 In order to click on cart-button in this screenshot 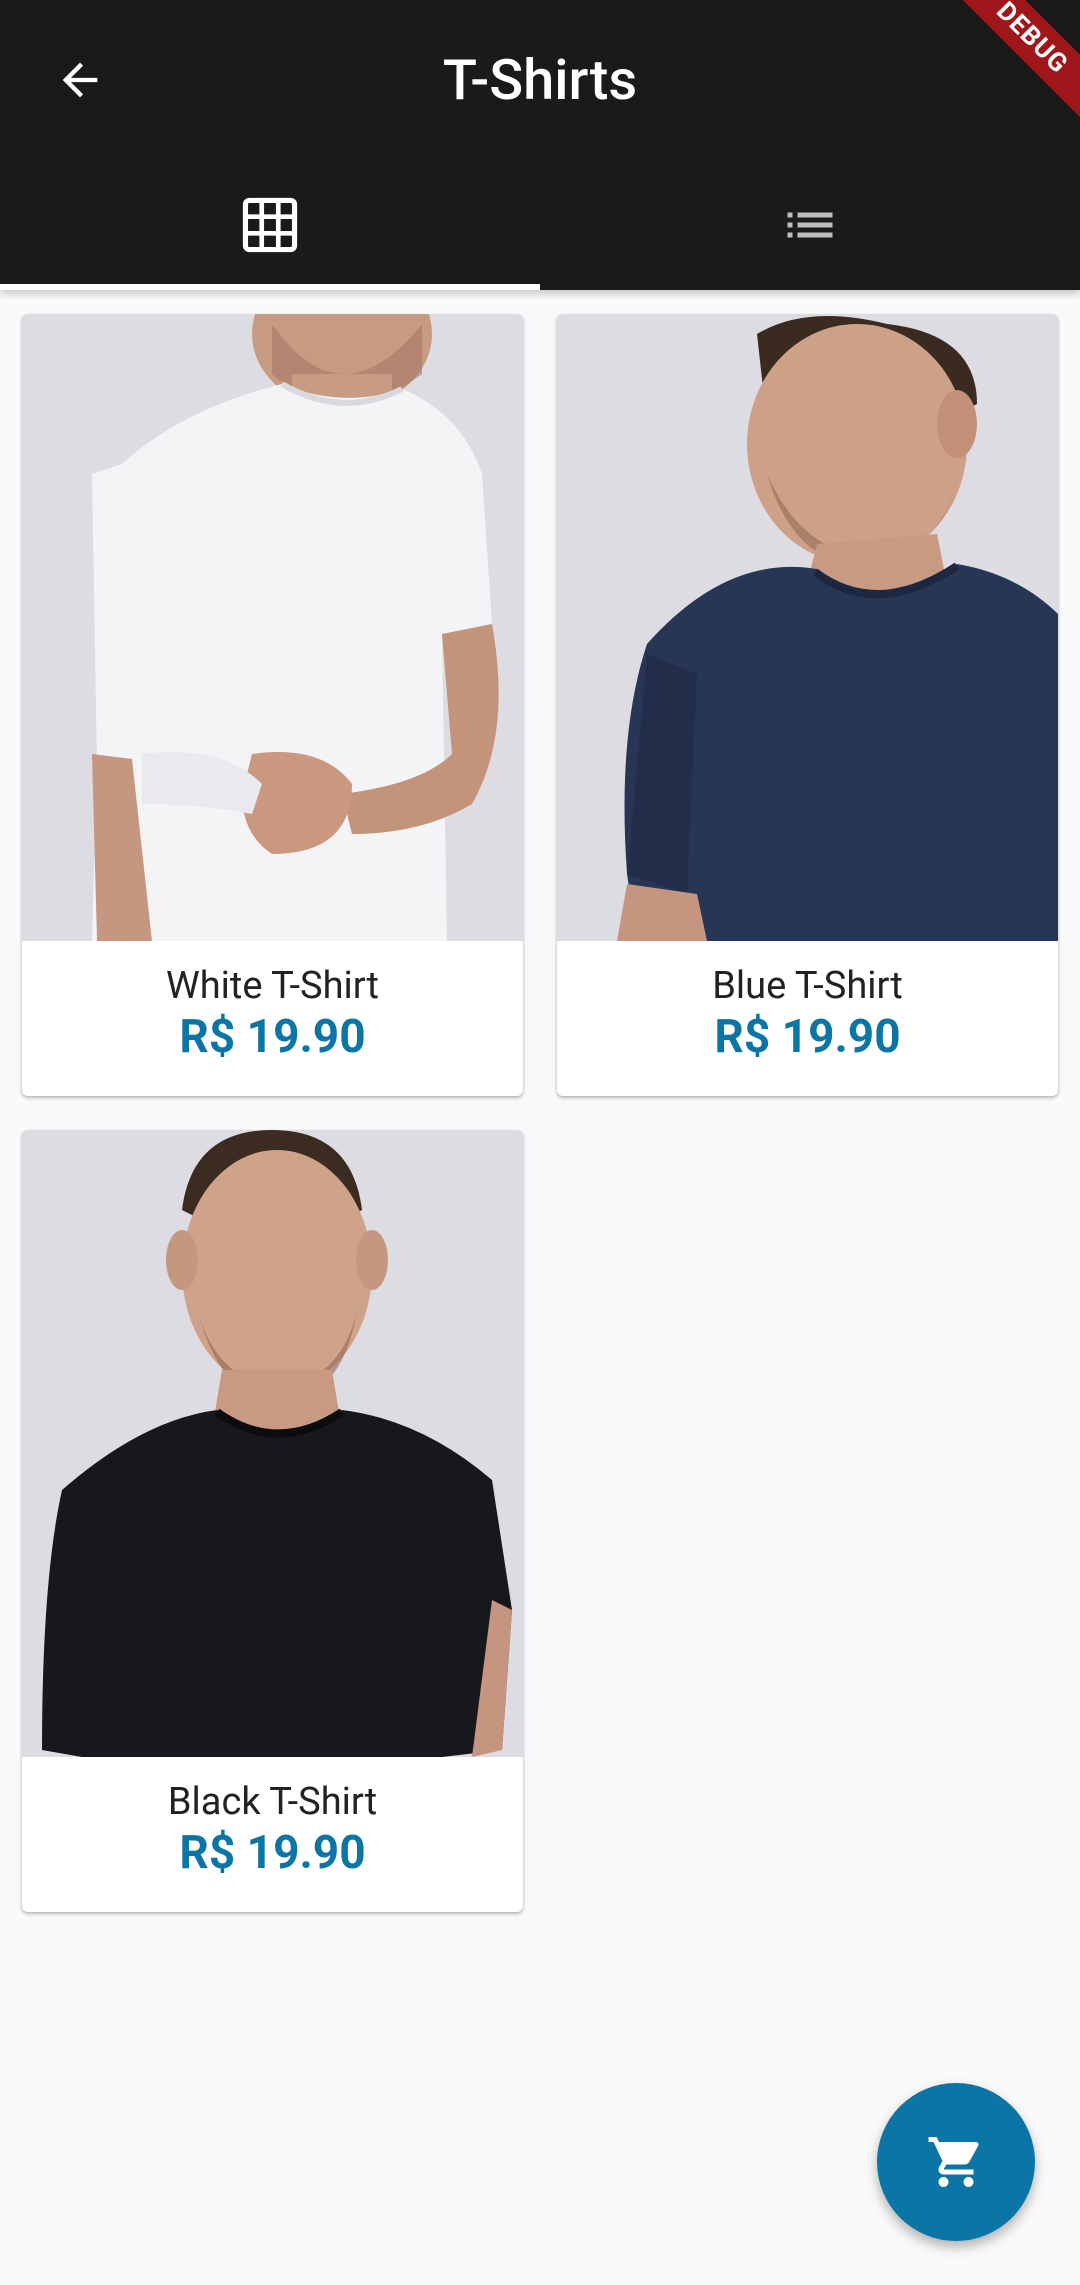, I will do `click(956, 2162)`.